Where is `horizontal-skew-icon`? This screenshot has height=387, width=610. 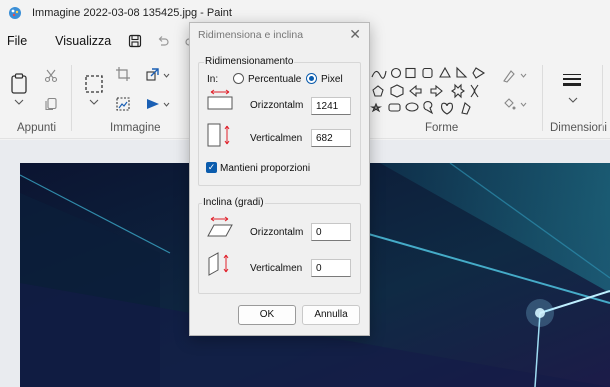 horizontal-skew-icon is located at coordinates (220, 226).